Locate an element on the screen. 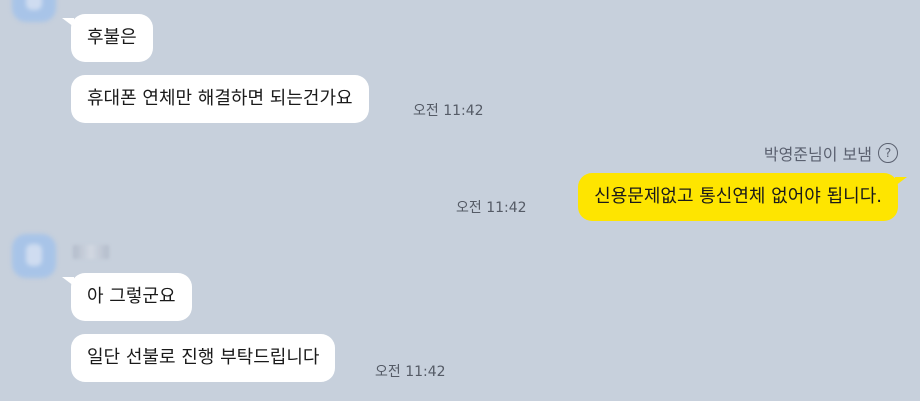 This screenshot has width=920, height=401. message-text: 휴대폰 연체만 해결하면 되는건가요 is located at coordinates (220, 98).